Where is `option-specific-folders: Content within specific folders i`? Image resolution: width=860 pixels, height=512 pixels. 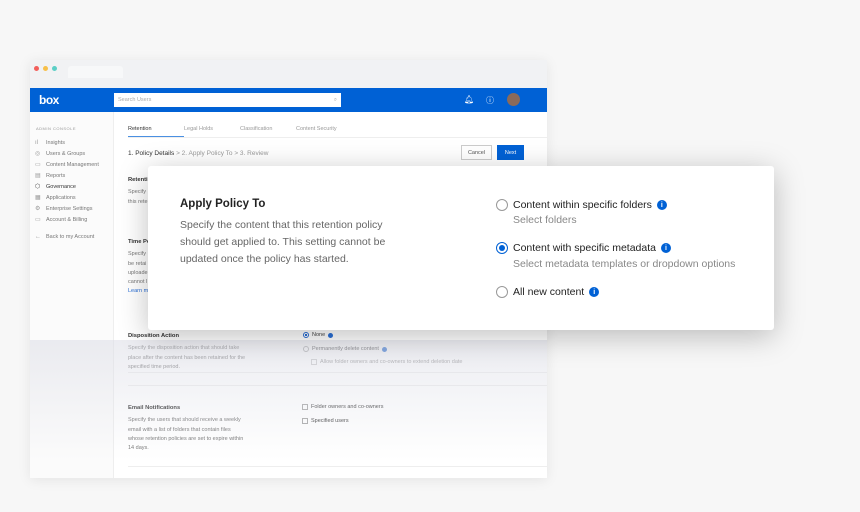 option-specific-folders: Content within specific folders i is located at coordinates (581, 205).